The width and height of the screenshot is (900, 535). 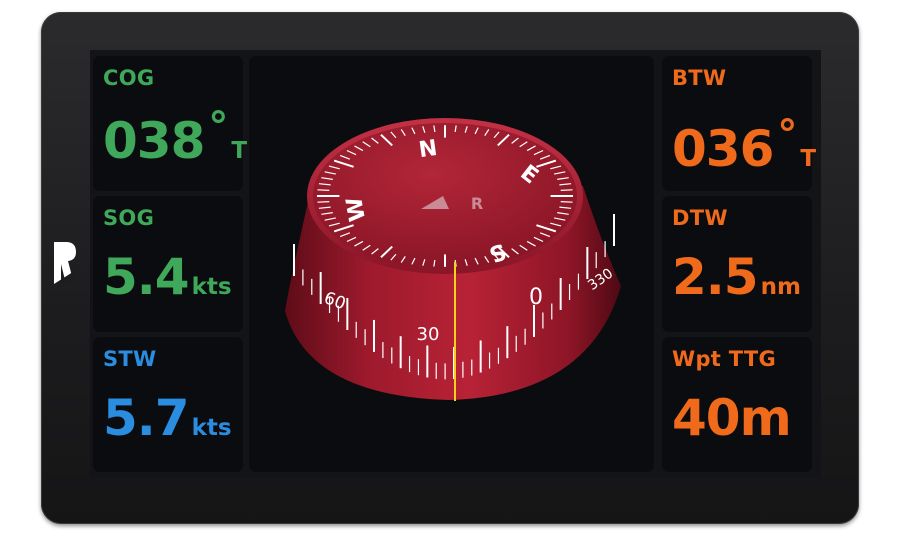 I want to click on cog-value: 038 °T, so click(x=175, y=137).